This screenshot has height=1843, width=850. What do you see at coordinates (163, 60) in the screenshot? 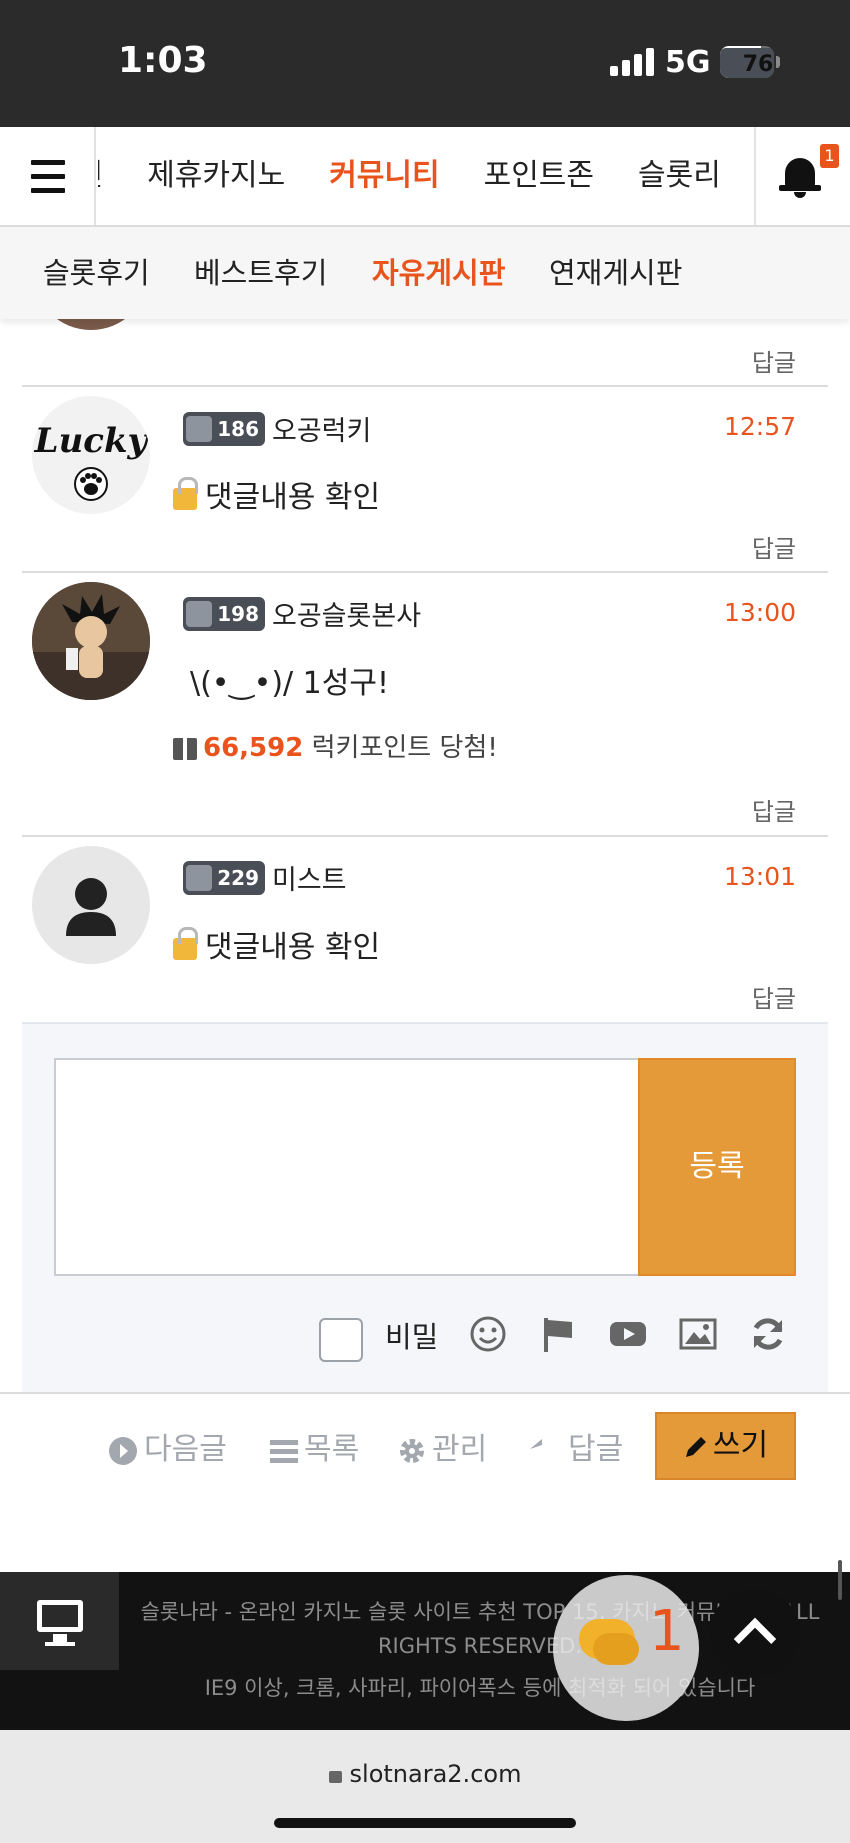
I see `status-time: 1:03` at bounding box center [163, 60].